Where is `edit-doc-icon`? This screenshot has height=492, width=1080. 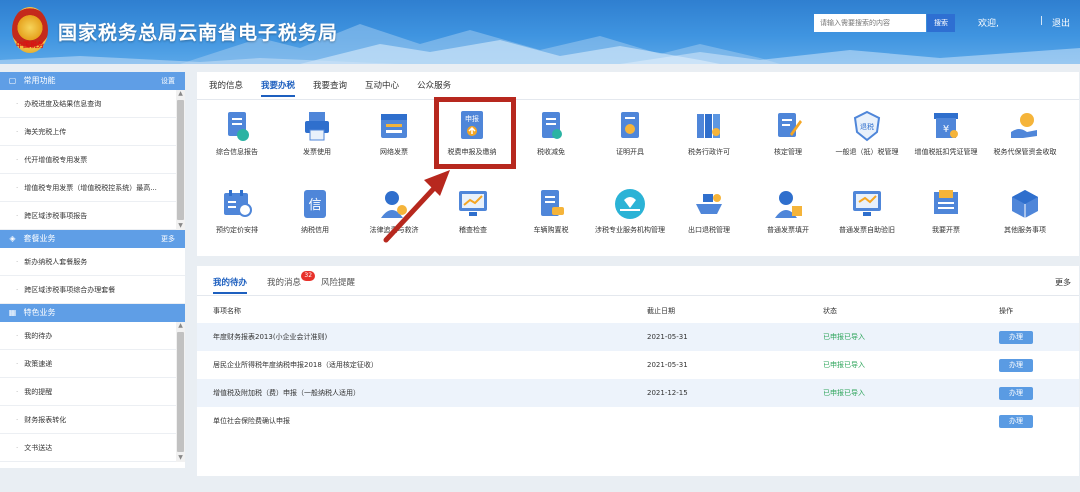 edit-doc-icon is located at coordinates (788, 126).